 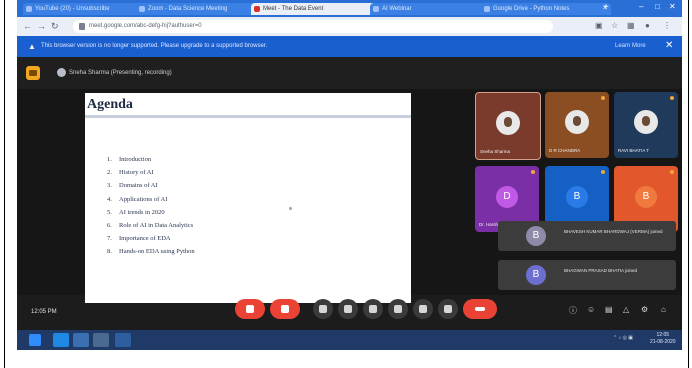 I want to click on back-icon: ←, so click(x=27, y=26).